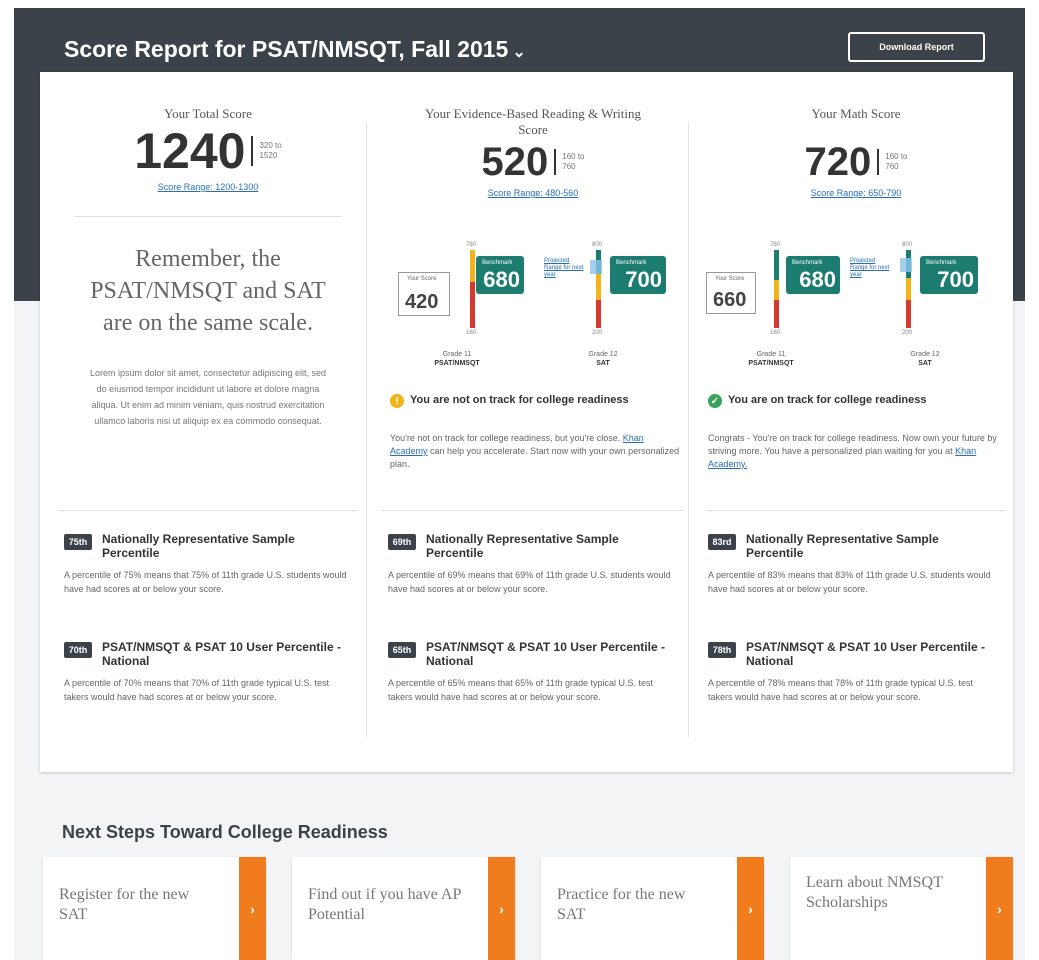  Describe the element at coordinates (722, 650) in the screenshot. I see `percentile-badge: 78th` at that location.